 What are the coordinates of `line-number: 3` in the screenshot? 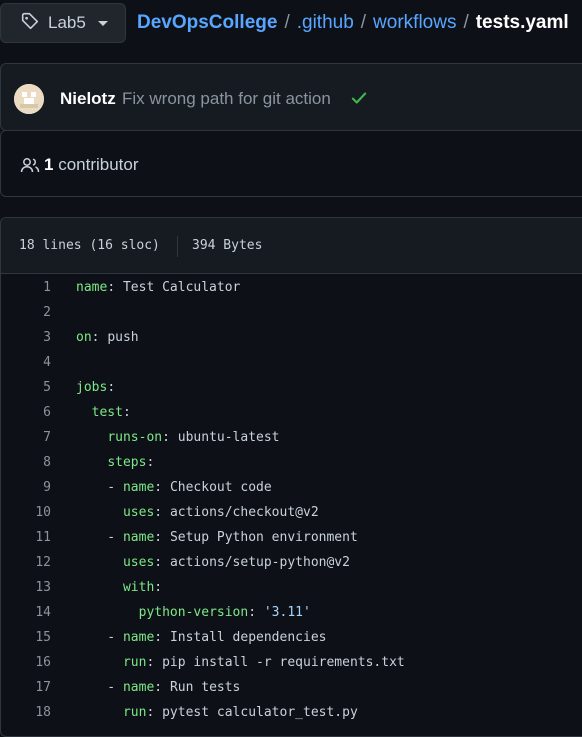 It's located at (26, 337).